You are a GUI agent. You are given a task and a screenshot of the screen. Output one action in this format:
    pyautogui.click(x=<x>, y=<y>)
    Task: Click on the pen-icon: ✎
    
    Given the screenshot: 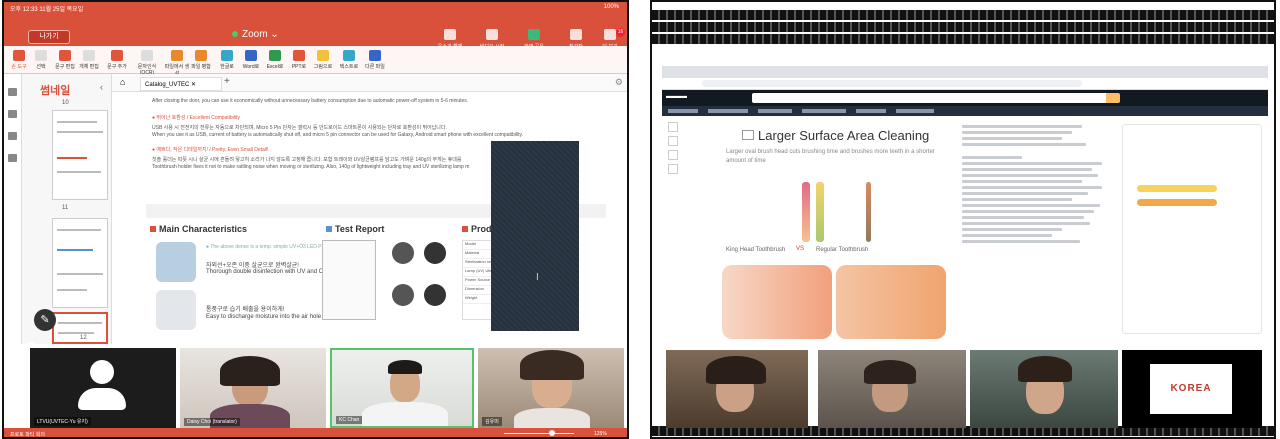 What is the action you would take?
    pyautogui.click(x=45, y=320)
    